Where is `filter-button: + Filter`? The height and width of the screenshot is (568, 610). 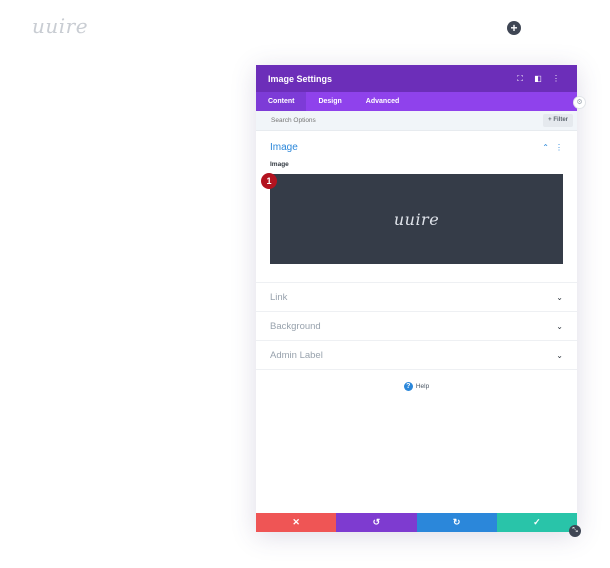
filter-button: + Filter is located at coordinates (558, 120).